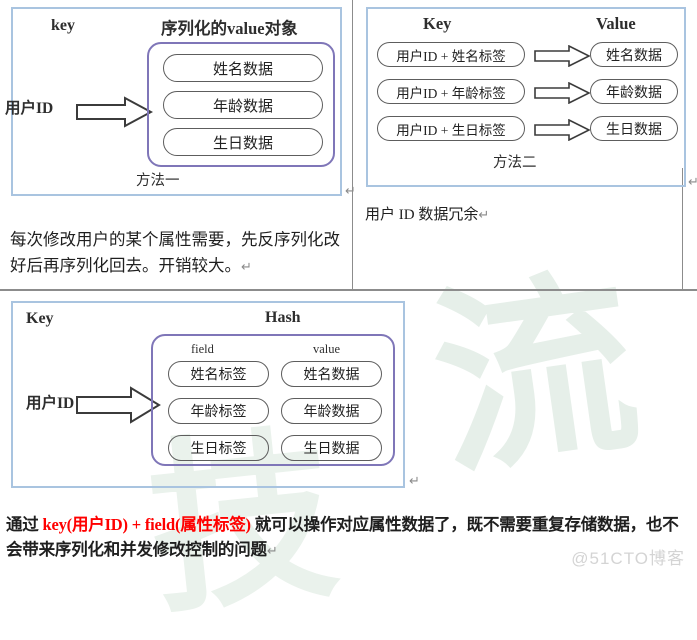 Image resolution: width=697 pixels, height=640 pixels. What do you see at coordinates (437, 23) in the screenshot?
I see `method-two-key-header: Key` at bounding box center [437, 23].